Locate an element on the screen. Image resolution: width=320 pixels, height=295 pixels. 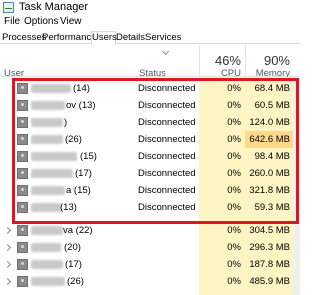
memory-value: 296.3 MB is located at coordinates (269, 247).